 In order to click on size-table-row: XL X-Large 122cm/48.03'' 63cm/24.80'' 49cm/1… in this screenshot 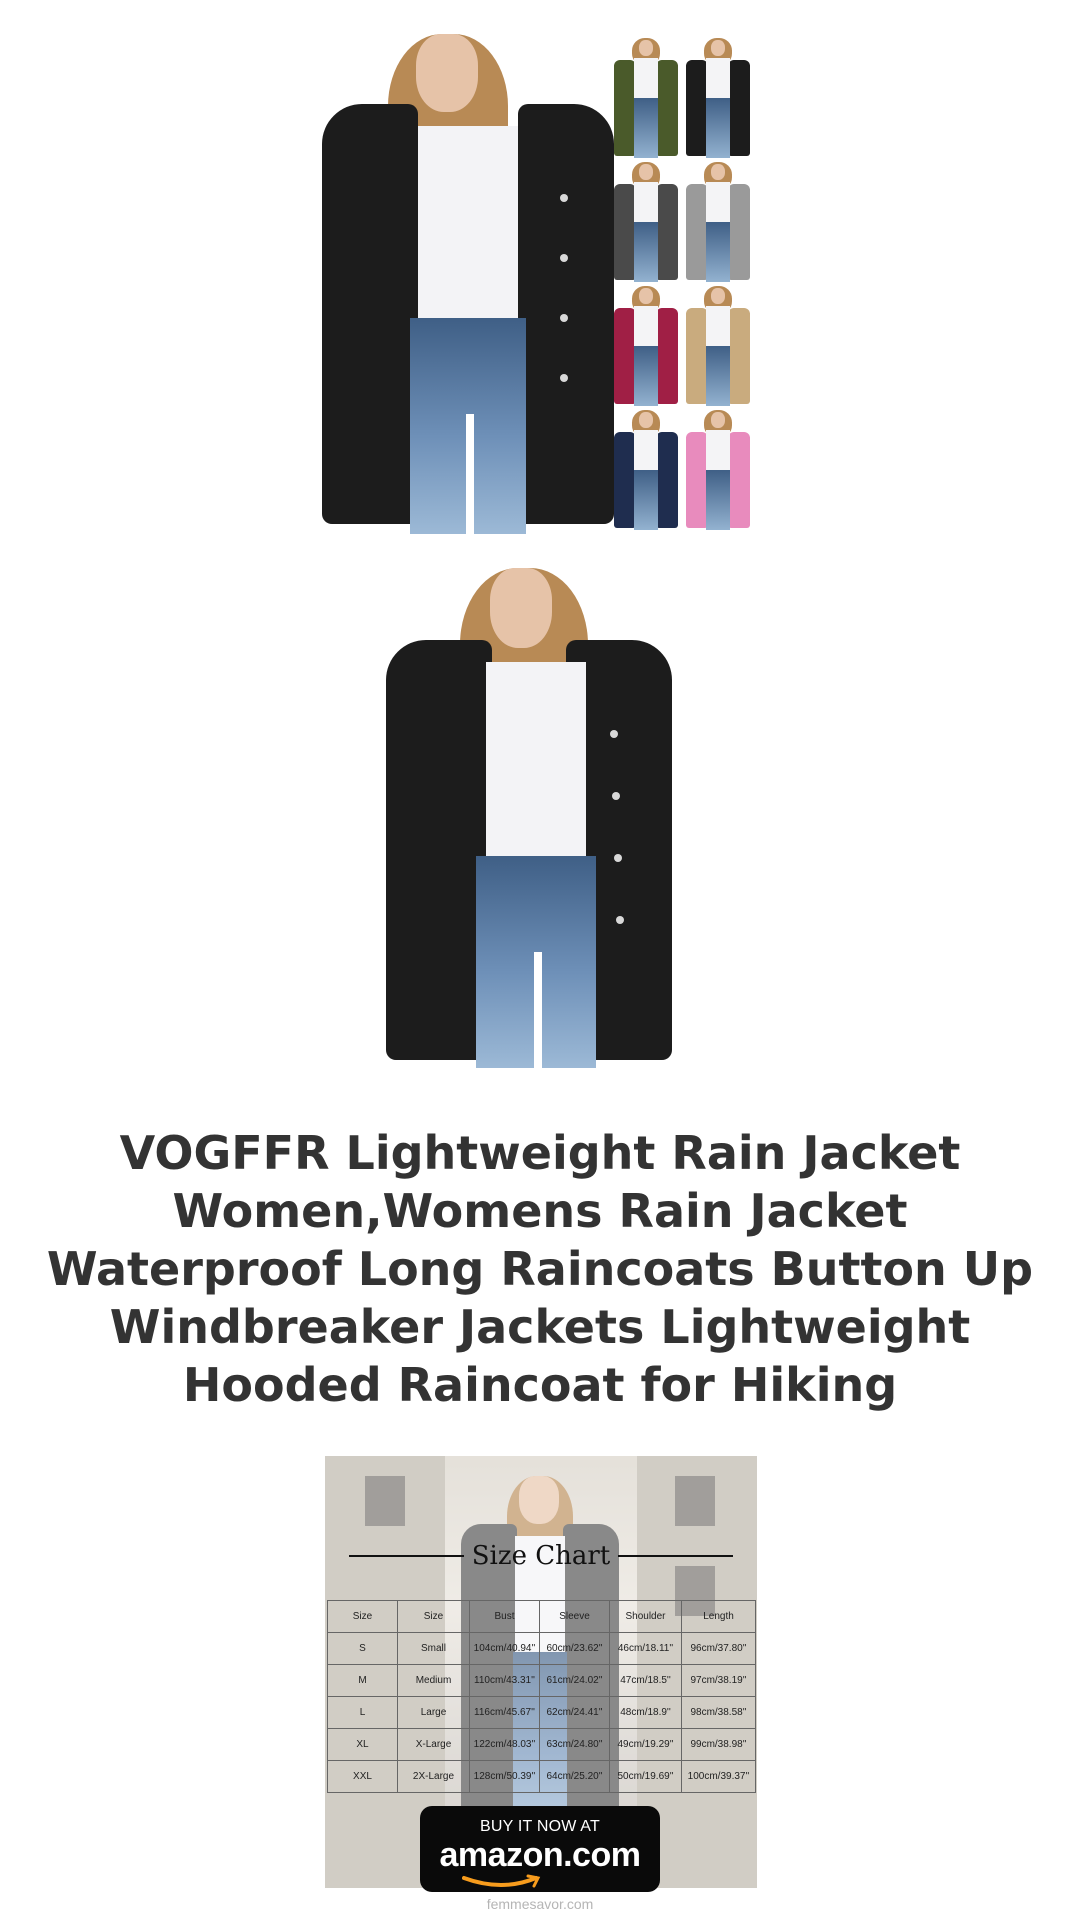, I will do `click(541, 1744)`.